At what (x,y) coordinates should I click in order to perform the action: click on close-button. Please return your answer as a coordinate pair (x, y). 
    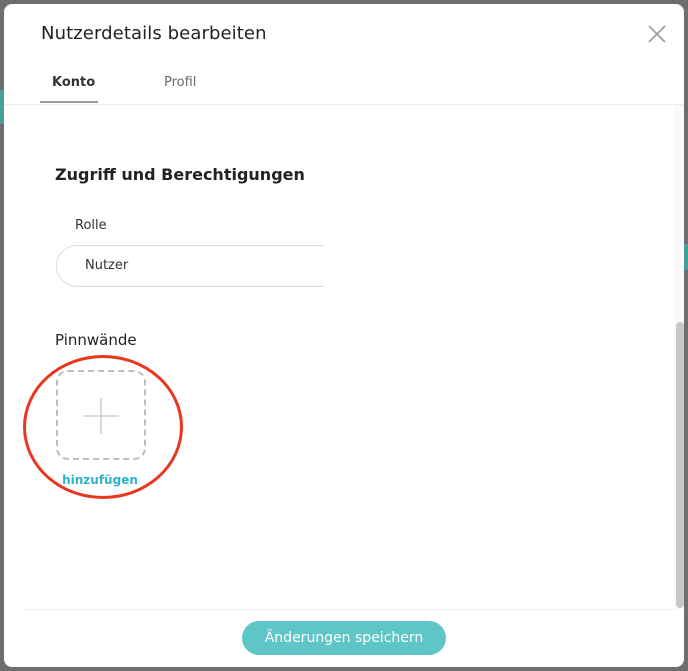
    Looking at the image, I should click on (657, 34).